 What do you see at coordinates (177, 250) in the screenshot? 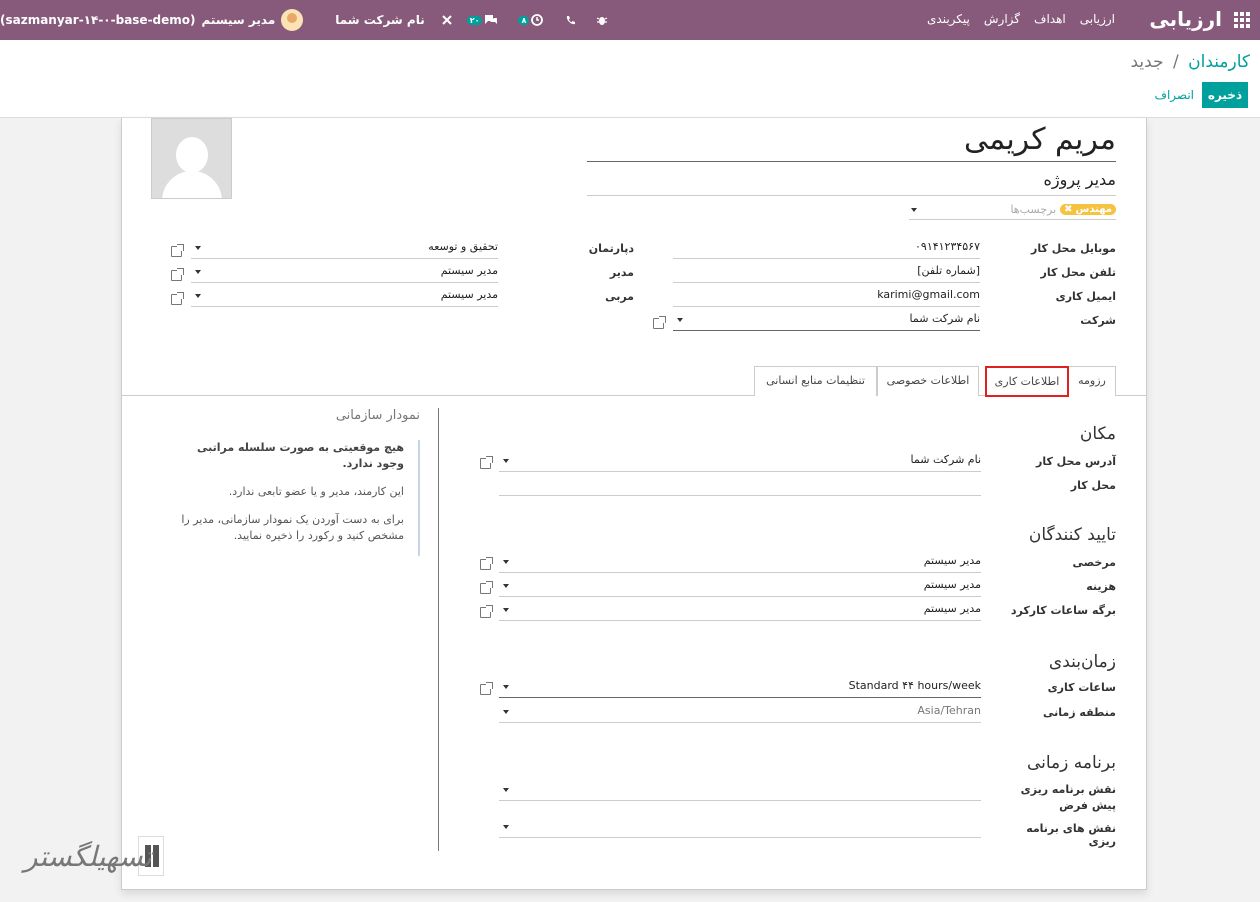
I see `department-external-link-icon` at bounding box center [177, 250].